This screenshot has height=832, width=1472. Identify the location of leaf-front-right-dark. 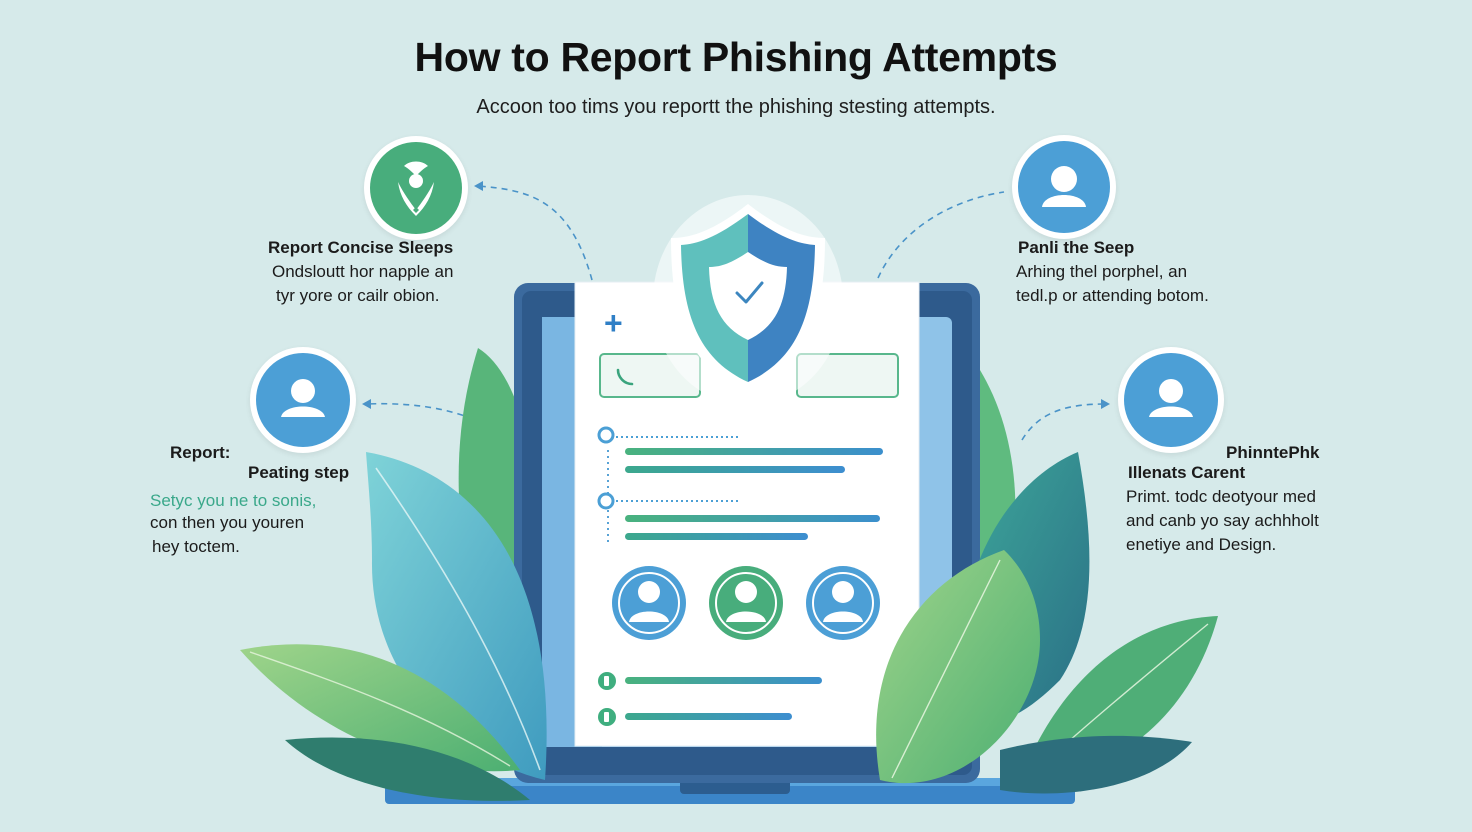
(1096, 764).